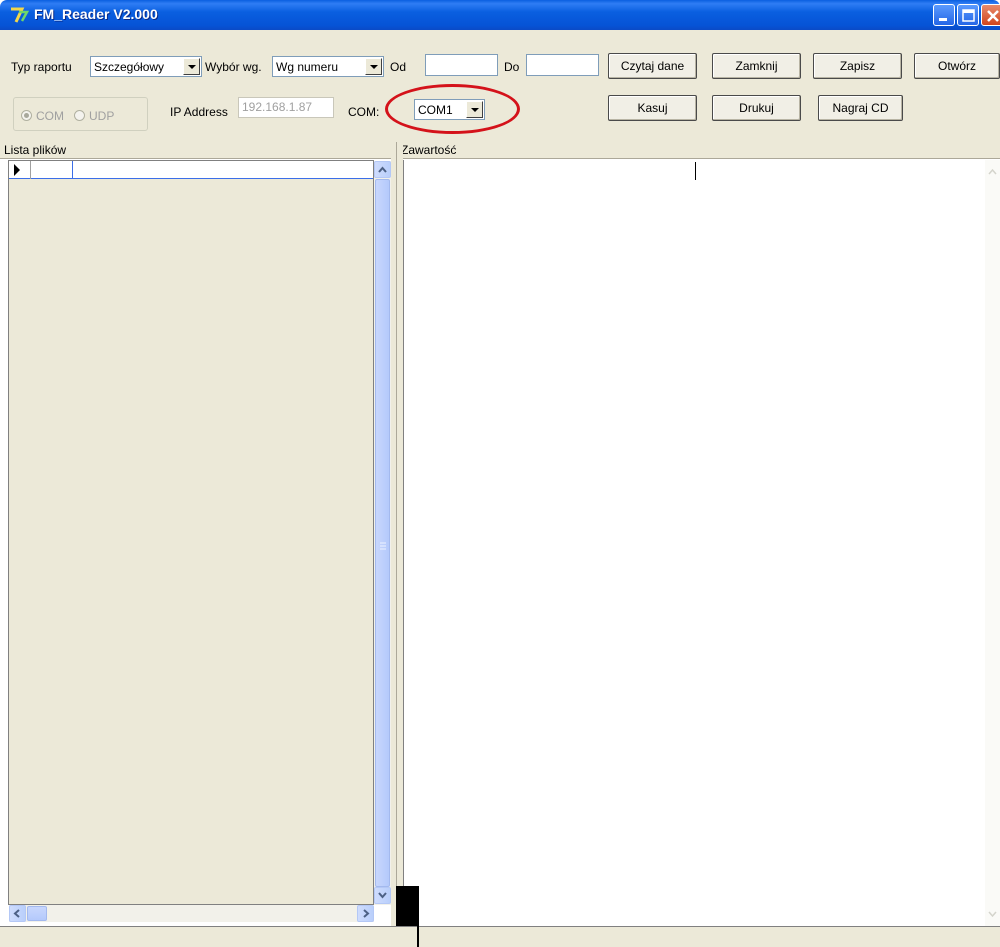 Image resolution: width=1000 pixels, height=947 pixels. What do you see at coordinates (19, 15) in the screenshot?
I see `app-logo-icon` at bounding box center [19, 15].